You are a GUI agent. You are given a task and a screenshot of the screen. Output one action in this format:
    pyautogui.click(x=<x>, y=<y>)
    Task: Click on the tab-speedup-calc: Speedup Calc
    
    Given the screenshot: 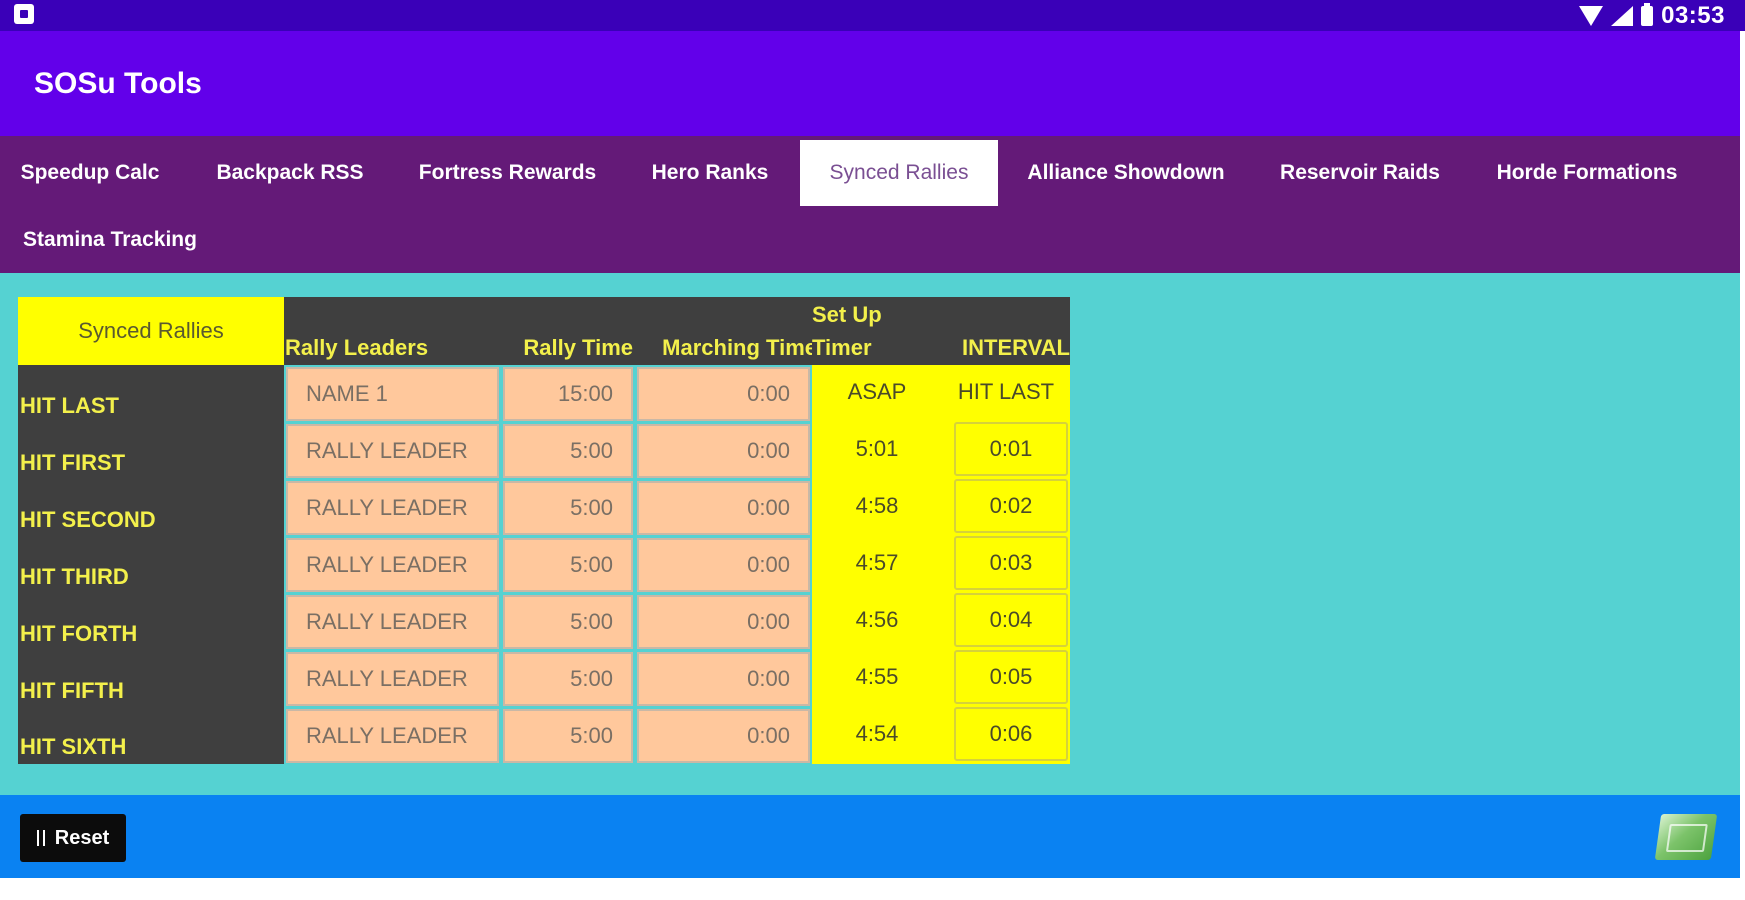 What is the action you would take?
    pyautogui.click(x=90, y=173)
    